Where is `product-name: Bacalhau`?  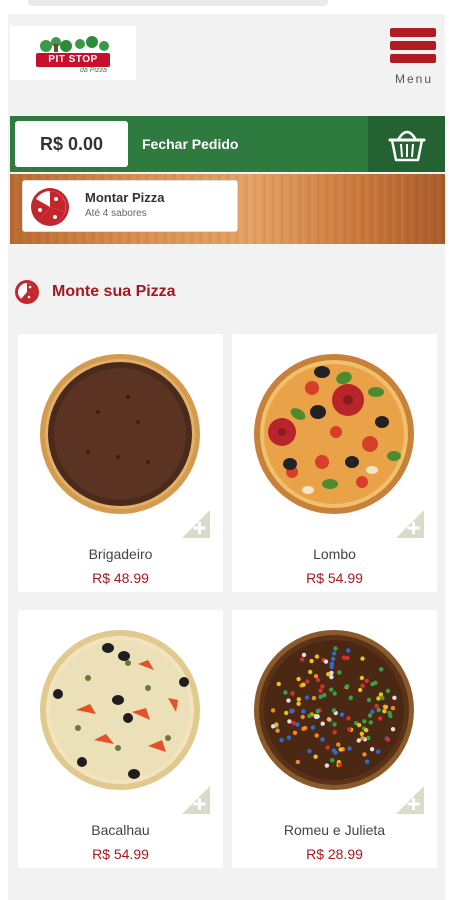
product-name: Bacalhau is located at coordinates (120, 830).